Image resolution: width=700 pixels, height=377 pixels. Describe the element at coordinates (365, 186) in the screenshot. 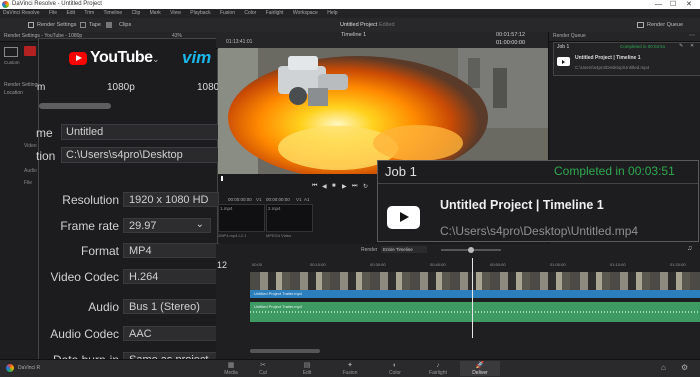

I see `loop-icon: ↻` at that location.